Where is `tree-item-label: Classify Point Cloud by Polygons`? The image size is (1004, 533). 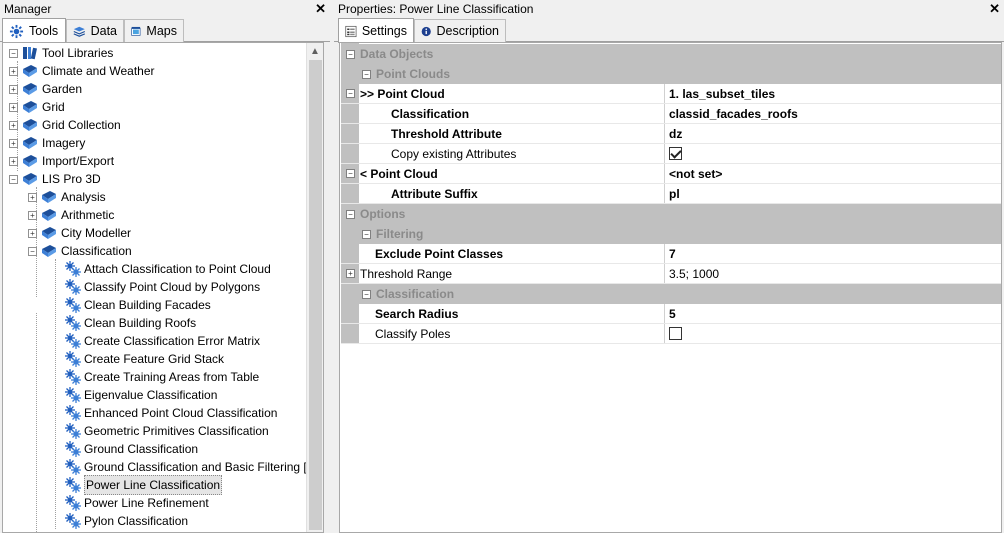 tree-item-label: Classify Point Cloud by Polygons is located at coordinates (172, 287).